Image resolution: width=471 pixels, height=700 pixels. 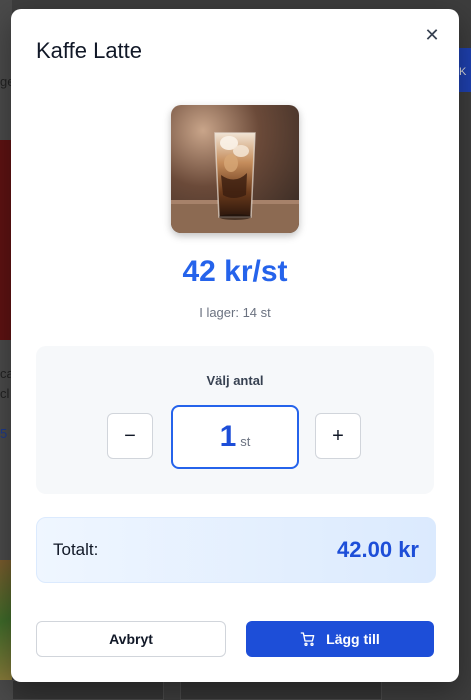 What do you see at coordinates (131, 639) in the screenshot?
I see `cancel-button: Avbryt` at bounding box center [131, 639].